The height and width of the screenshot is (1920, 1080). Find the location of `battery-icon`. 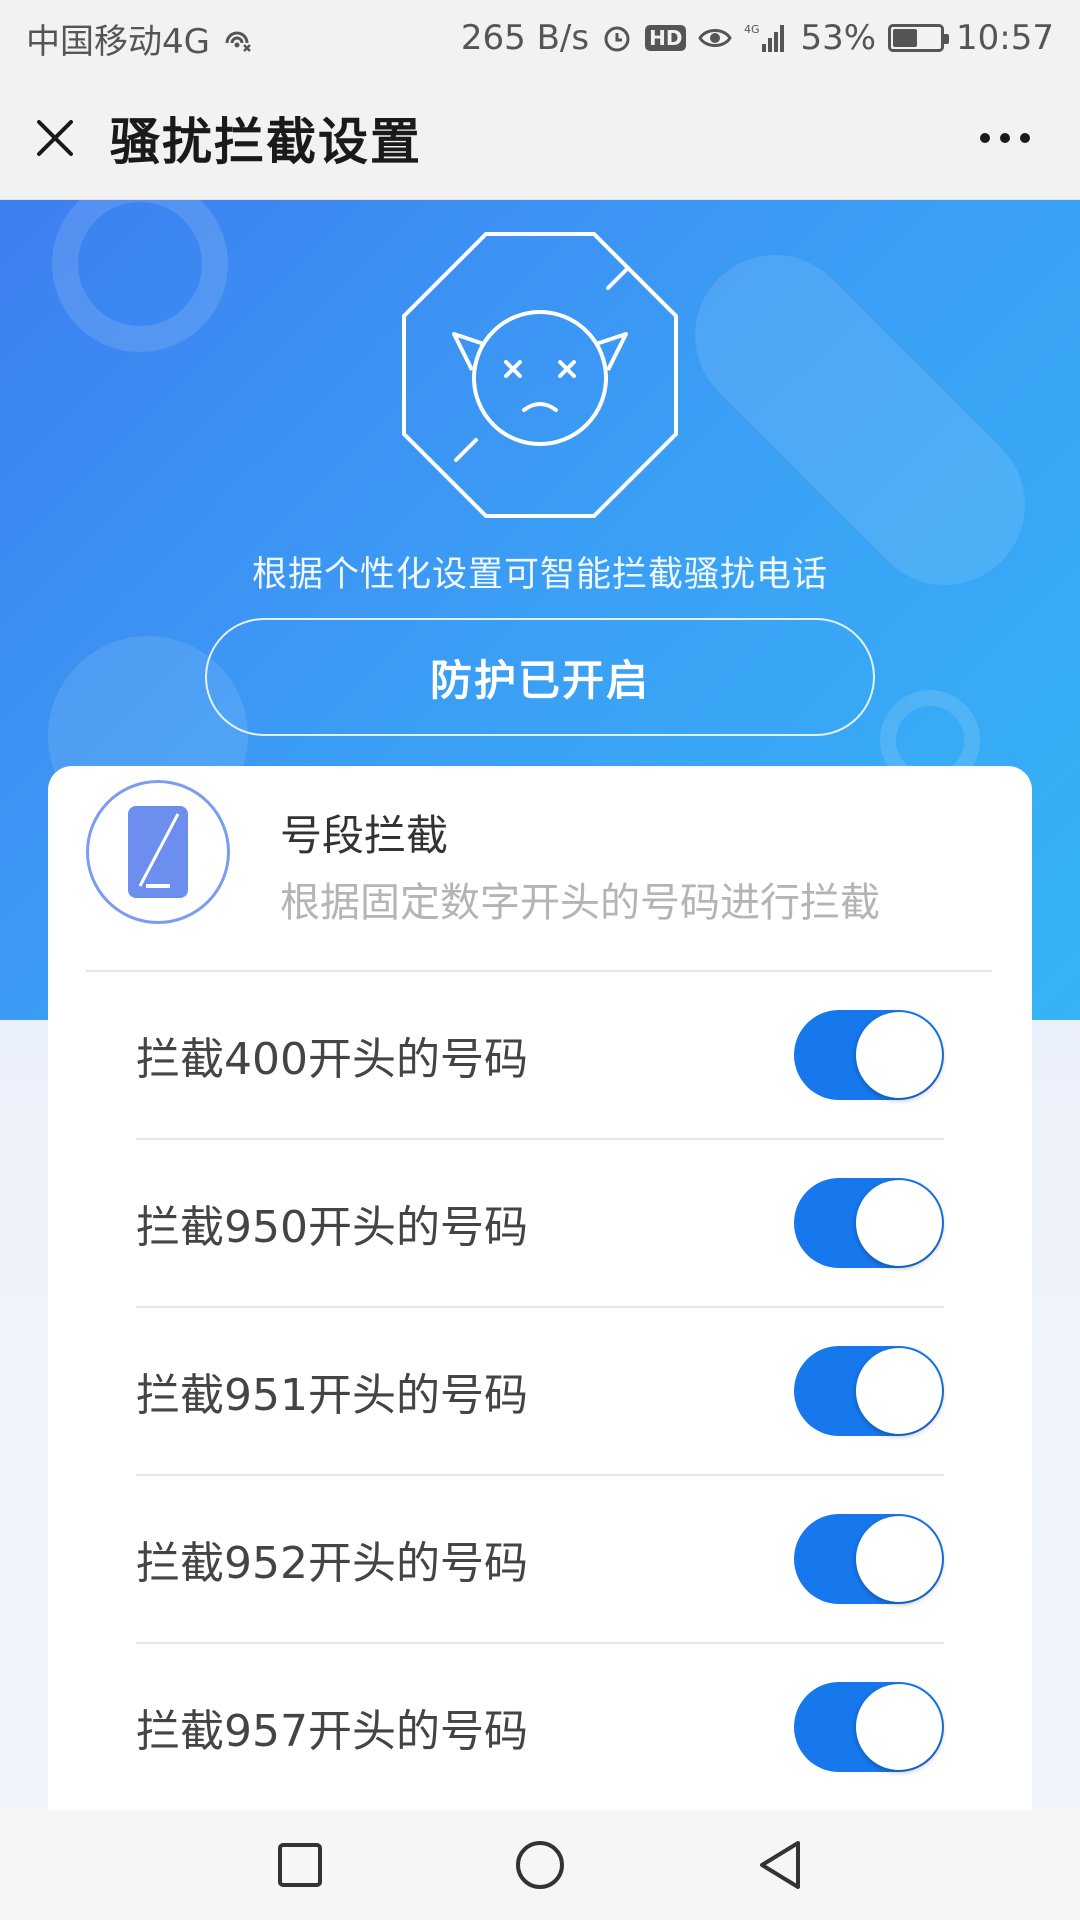

battery-icon is located at coordinates (919, 38).